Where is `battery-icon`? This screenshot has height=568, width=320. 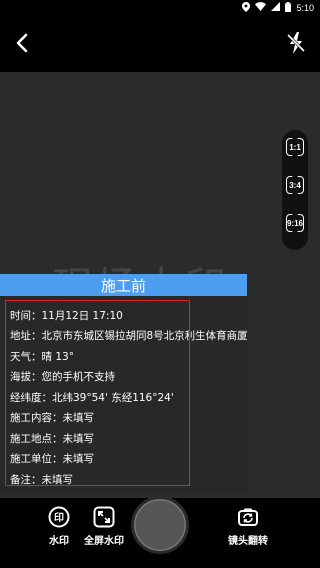 battery-icon is located at coordinates (288, 8).